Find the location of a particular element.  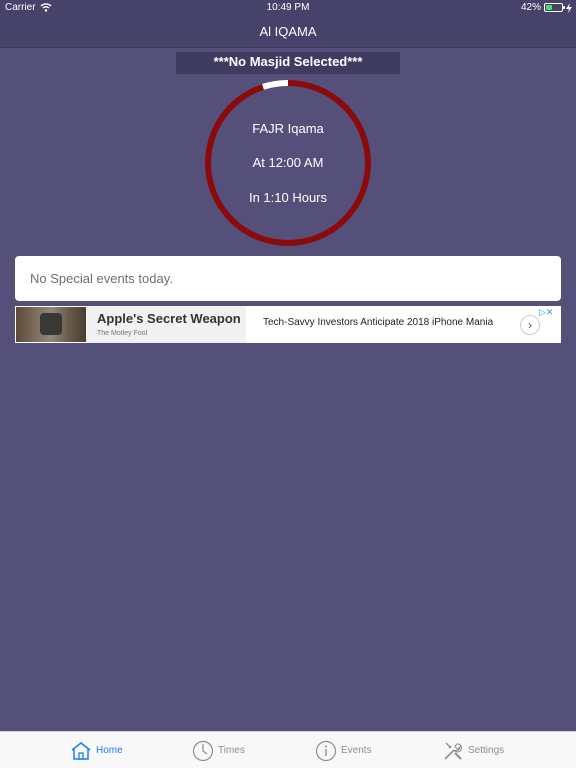

ad-image is located at coordinates (51, 324).